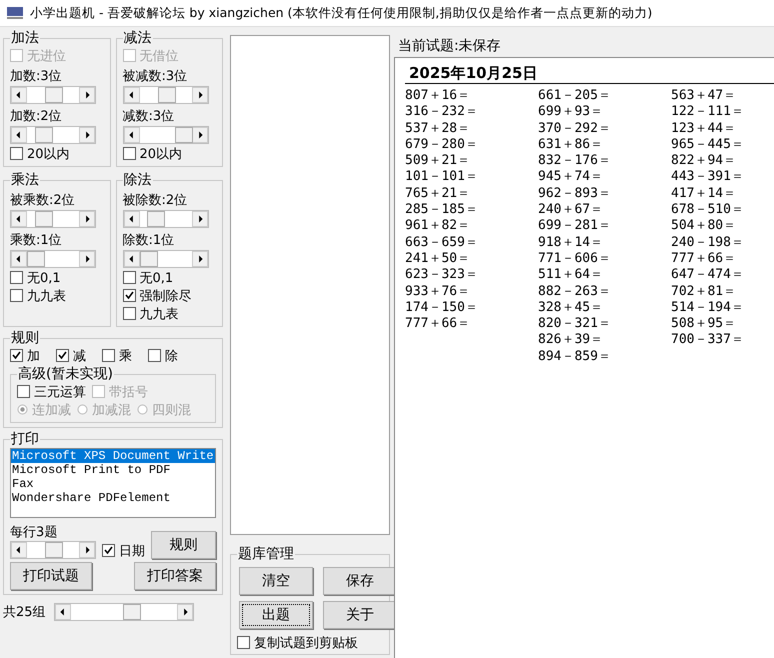  Describe the element at coordinates (276, 615) in the screenshot. I see `action-button: 出题` at that location.